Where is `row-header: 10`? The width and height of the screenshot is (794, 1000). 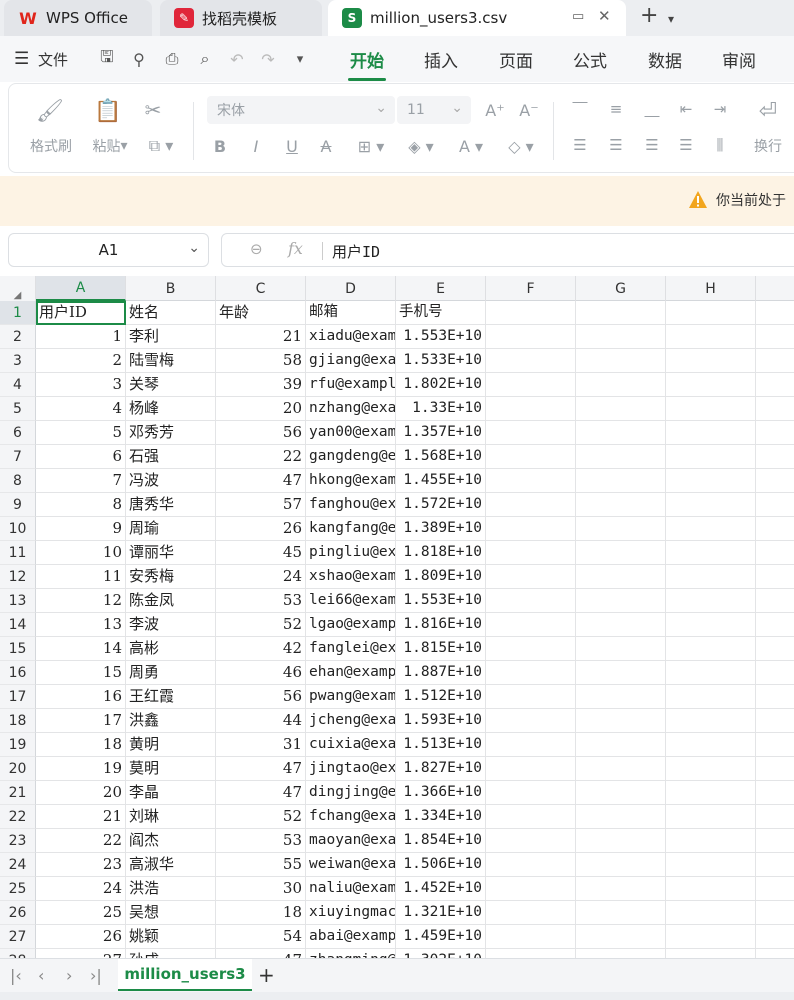
row-header: 10 is located at coordinates (18, 529).